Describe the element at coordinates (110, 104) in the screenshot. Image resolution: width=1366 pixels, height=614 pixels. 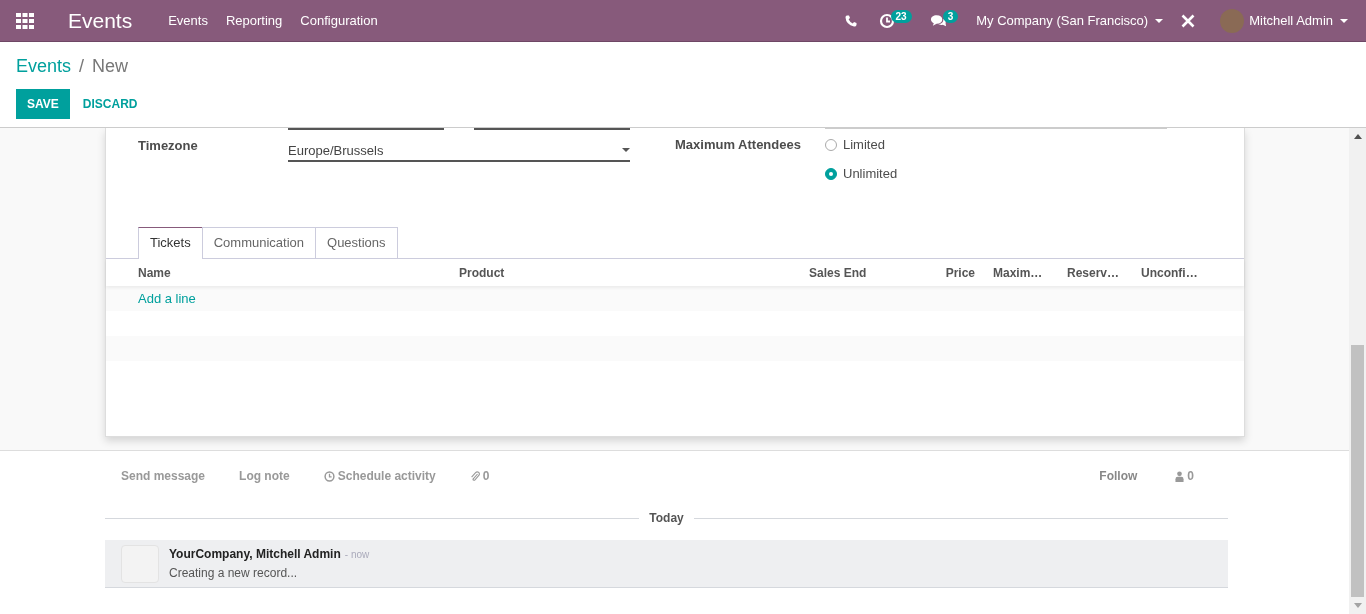
I see `discard-button: DISCARD` at that location.